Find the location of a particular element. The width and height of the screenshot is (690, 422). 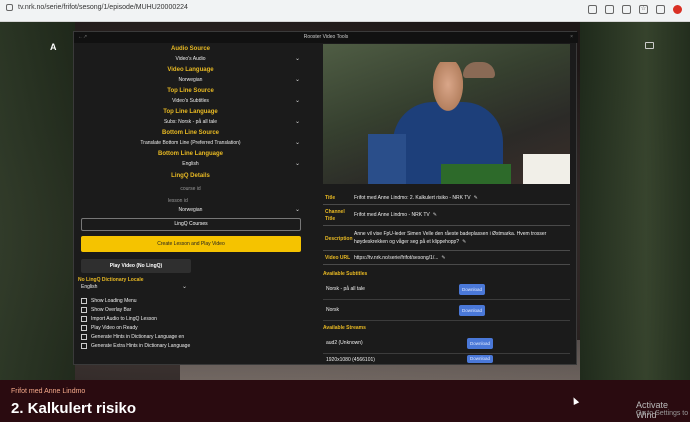

audio-source-select: Video's Audio ⌄ is located at coordinates (190, 59).